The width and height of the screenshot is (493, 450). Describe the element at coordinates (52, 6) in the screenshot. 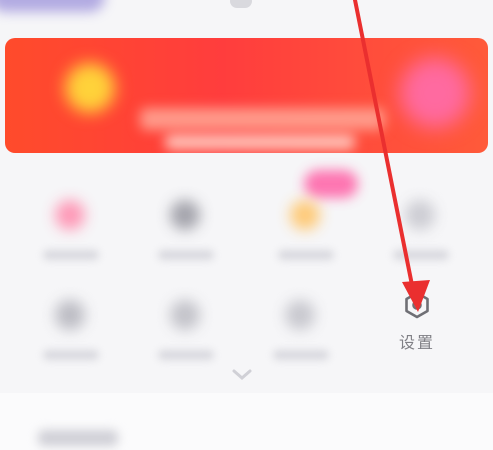

I see `profile-pill` at that location.